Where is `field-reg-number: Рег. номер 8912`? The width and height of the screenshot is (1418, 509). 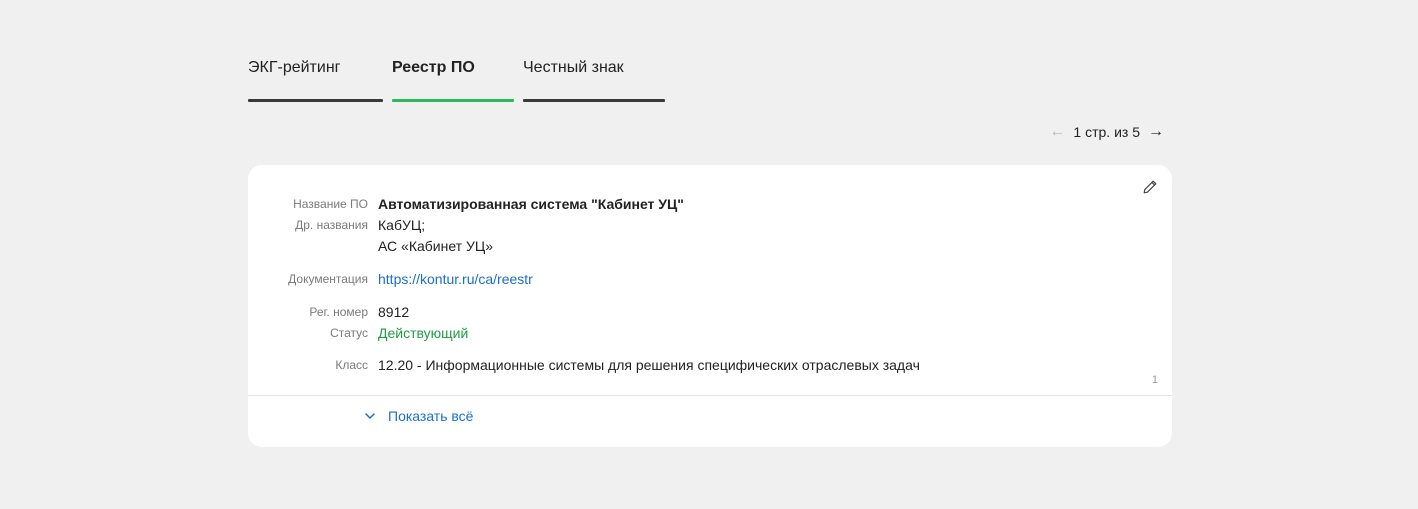 field-reg-number: Рег. номер 8912 is located at coordinates (710, 312).